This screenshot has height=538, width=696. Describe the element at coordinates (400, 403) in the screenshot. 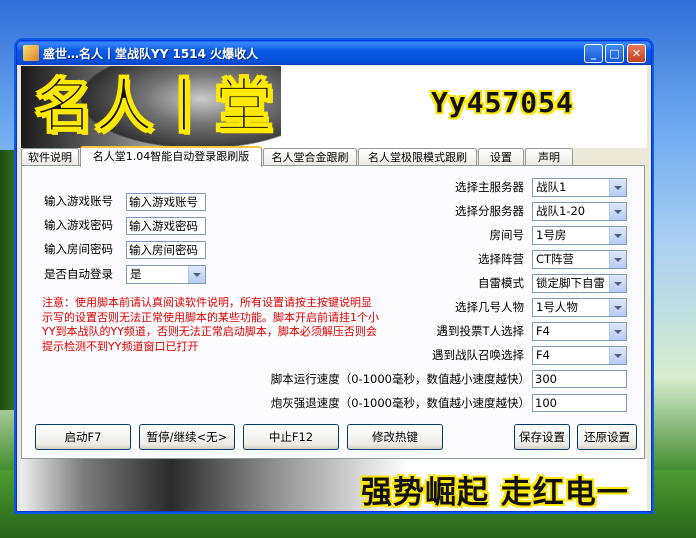

I see `ash-speed-label: 炮灰强退速度（0-1000毫秒，数值越小速度越快）` at that location.